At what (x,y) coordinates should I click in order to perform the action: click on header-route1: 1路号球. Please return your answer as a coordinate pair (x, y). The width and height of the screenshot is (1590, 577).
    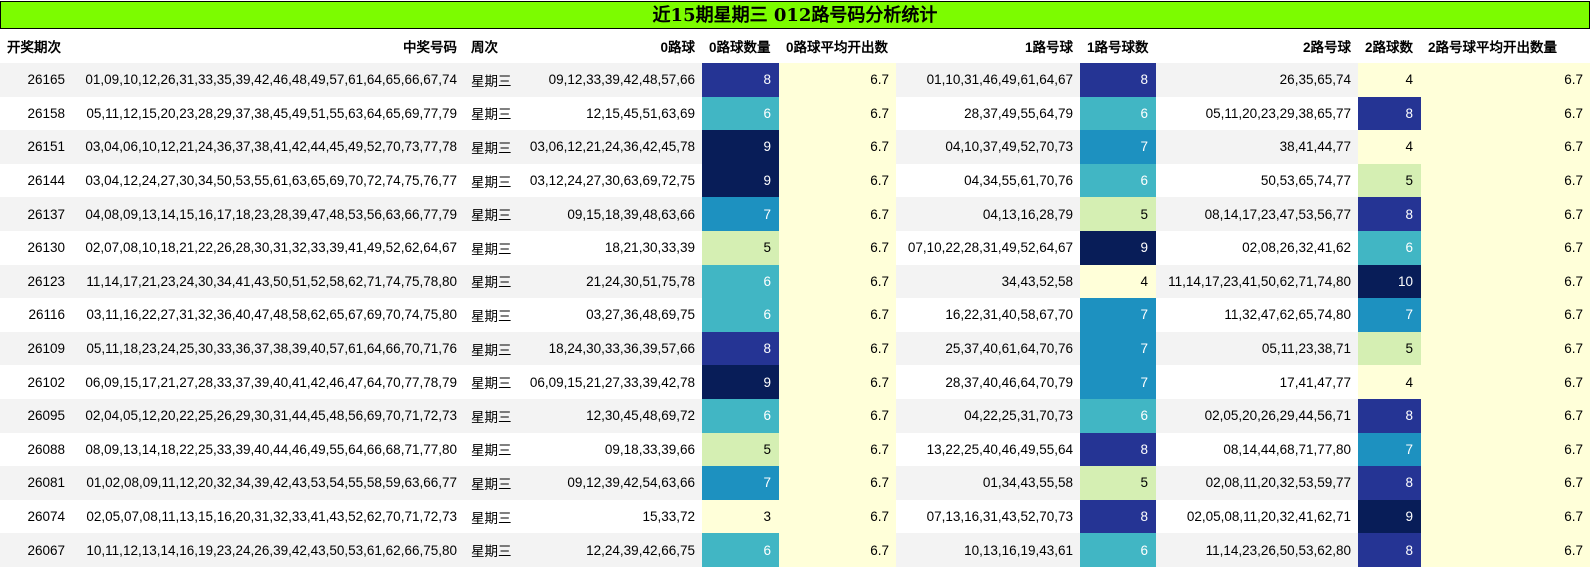
    Looking at the image, I should click on (988, 46).